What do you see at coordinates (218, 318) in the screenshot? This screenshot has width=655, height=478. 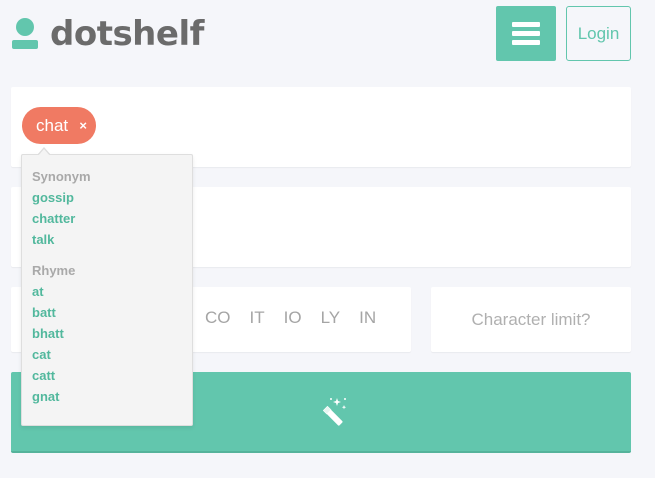 I see `tld-option: CO` at bounding box center [218, 318].